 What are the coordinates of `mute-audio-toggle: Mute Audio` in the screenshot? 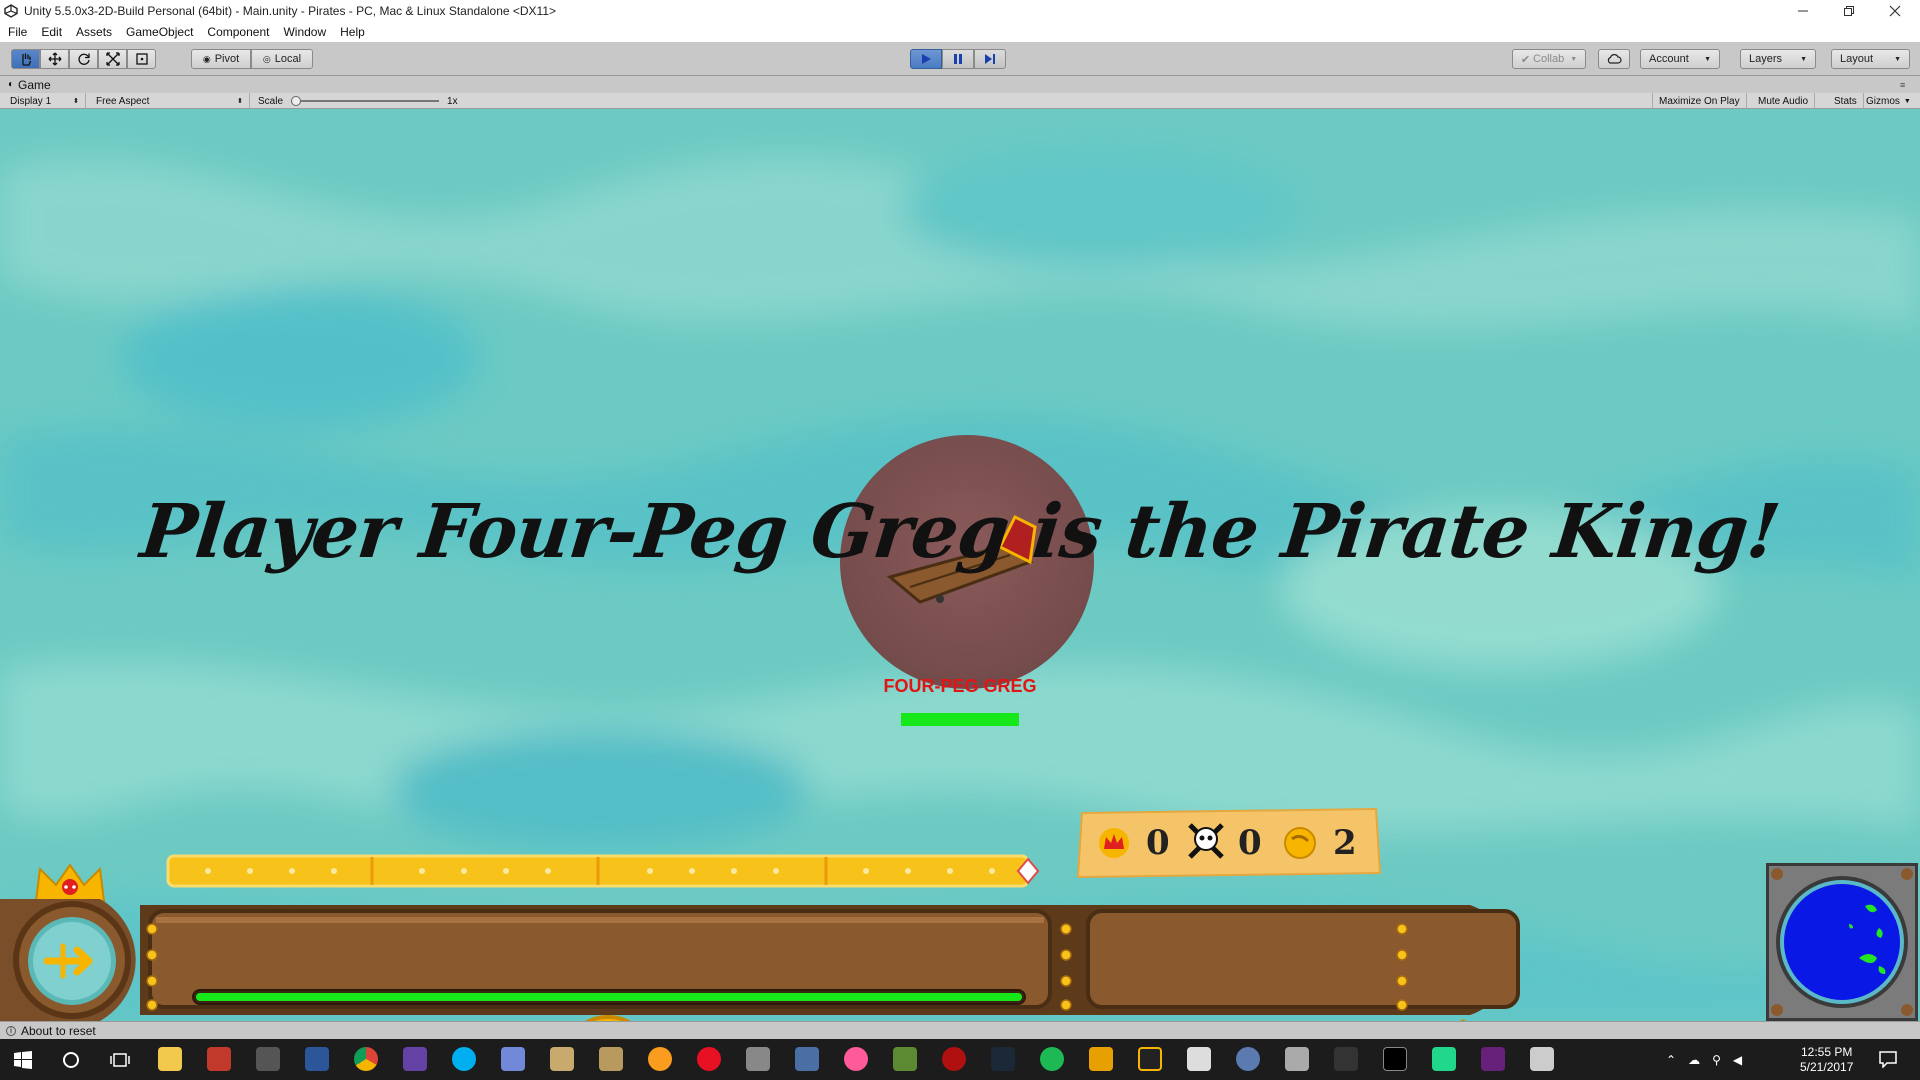 It's located at (1784, 101).